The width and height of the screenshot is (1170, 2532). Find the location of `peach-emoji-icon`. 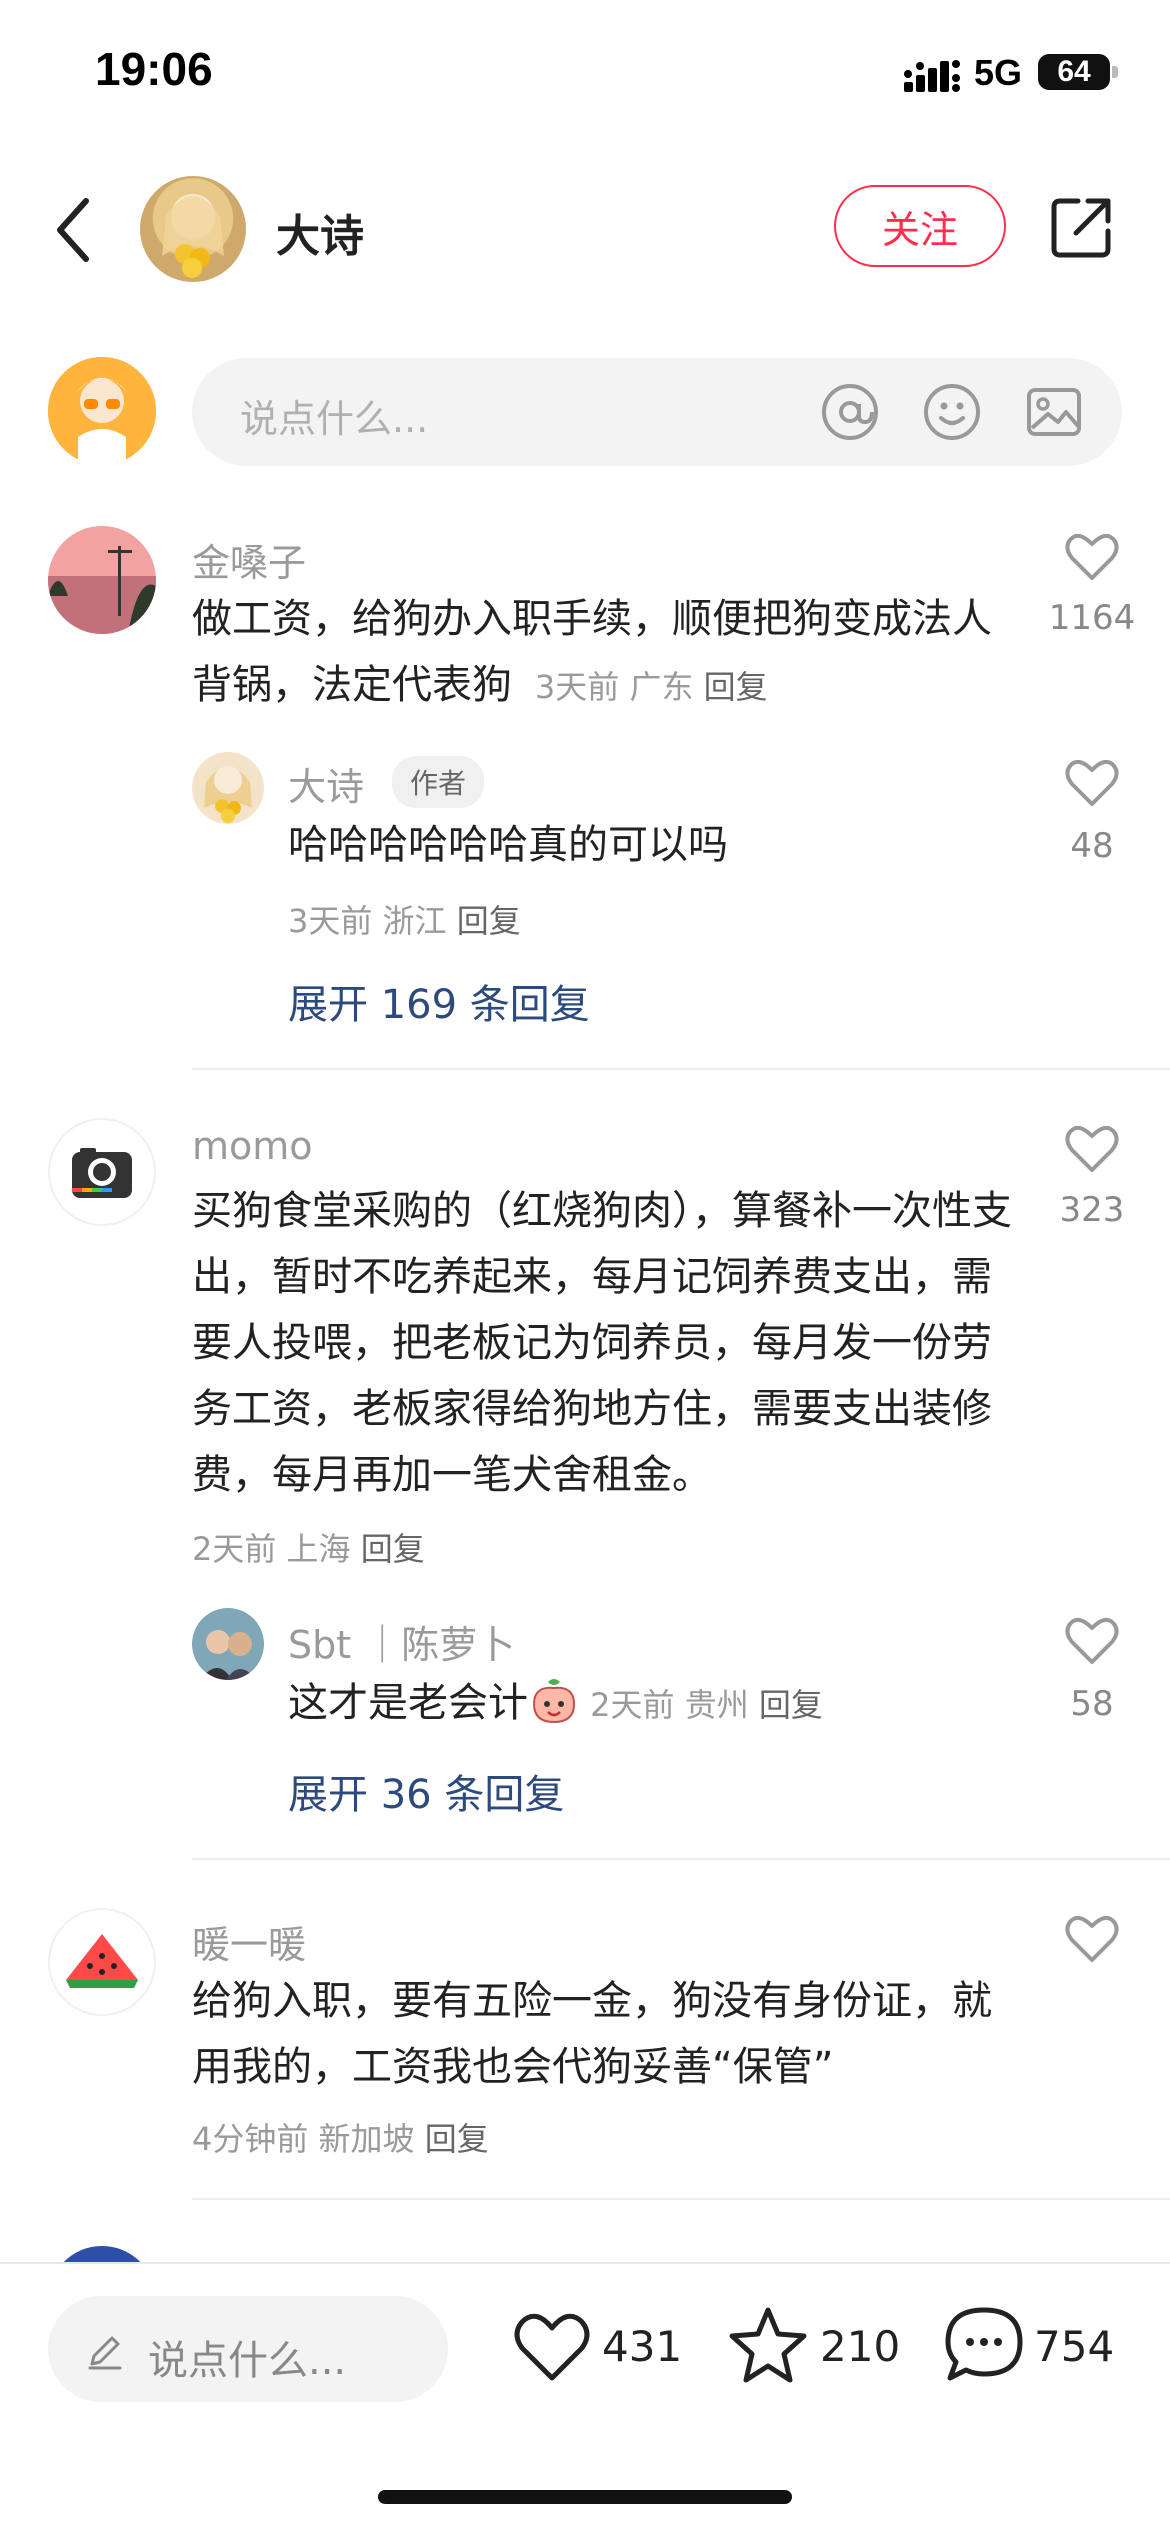

peach-emoji-icon is located at coordinates (554, 1701).